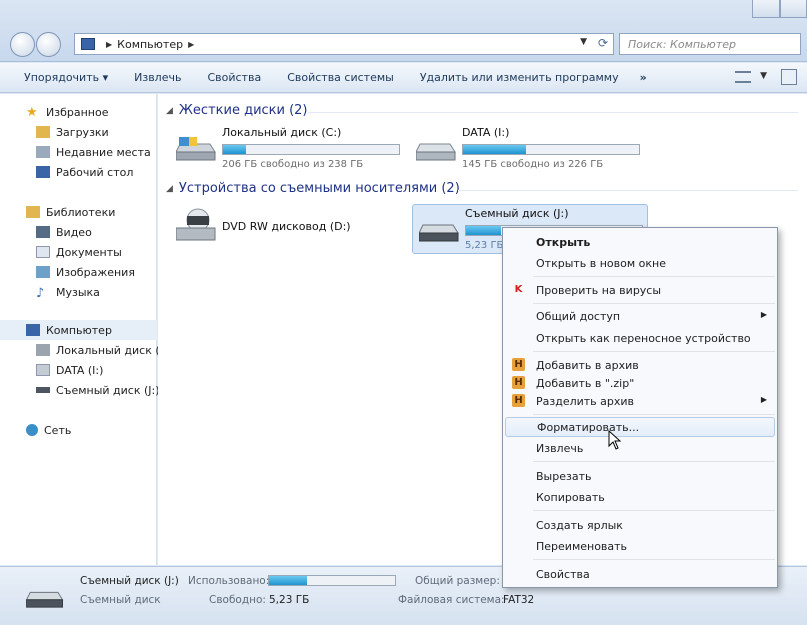  I want to click on sidebar-item-libraries: Библиотеки, so click(70, 212).